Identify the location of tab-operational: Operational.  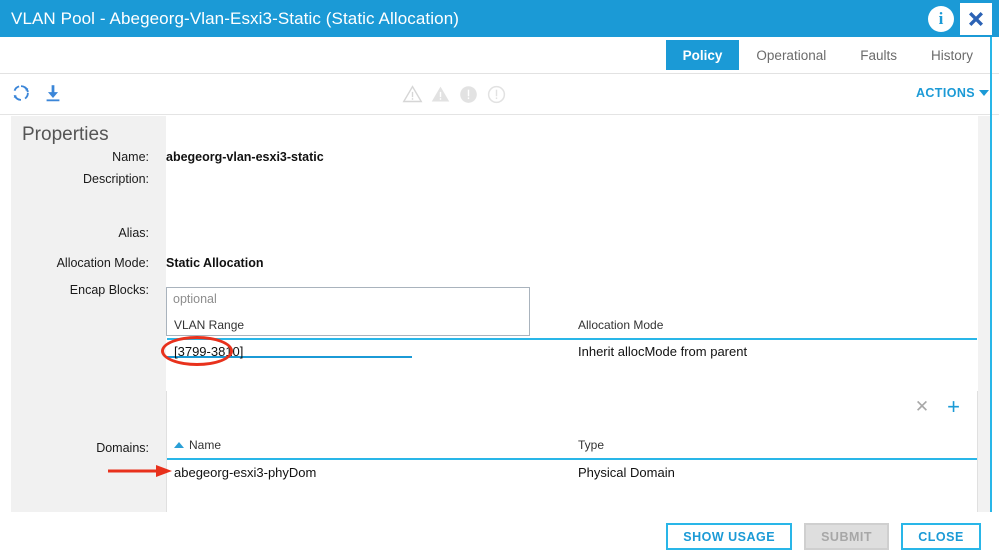
(791, 55).